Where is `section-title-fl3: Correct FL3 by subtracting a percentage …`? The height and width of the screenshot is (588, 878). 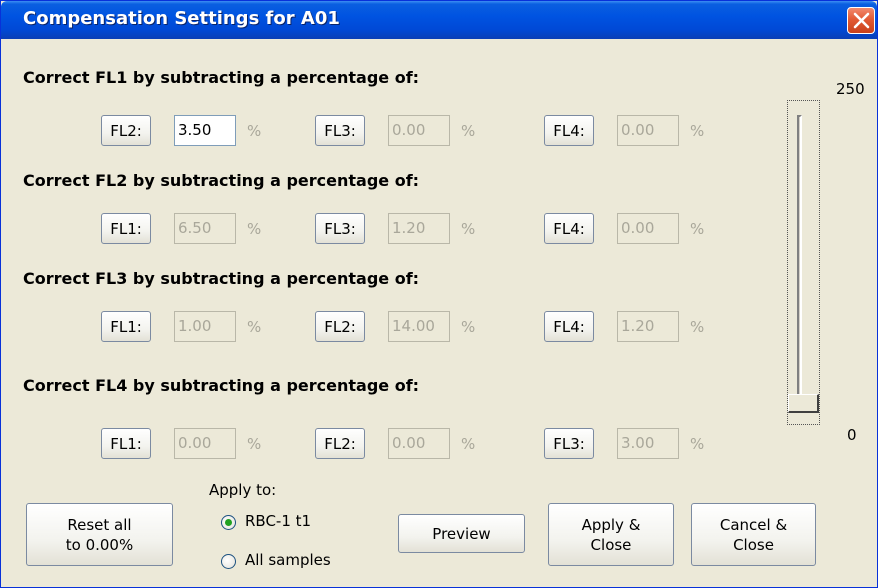
section-title-fl3: Correct FL3 by subtracting a percentage … is located at coordinates (221, 278).